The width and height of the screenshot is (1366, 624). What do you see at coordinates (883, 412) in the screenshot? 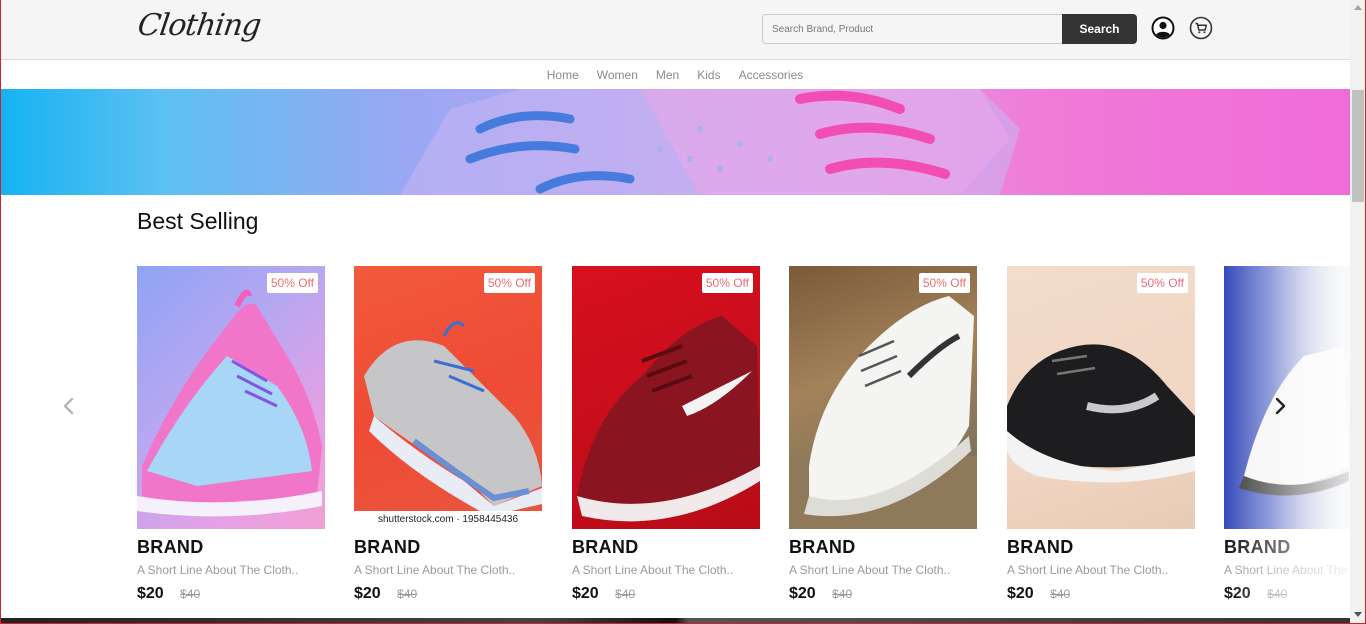
I see `white-sneaker-image` at bounding box center [883, 412].